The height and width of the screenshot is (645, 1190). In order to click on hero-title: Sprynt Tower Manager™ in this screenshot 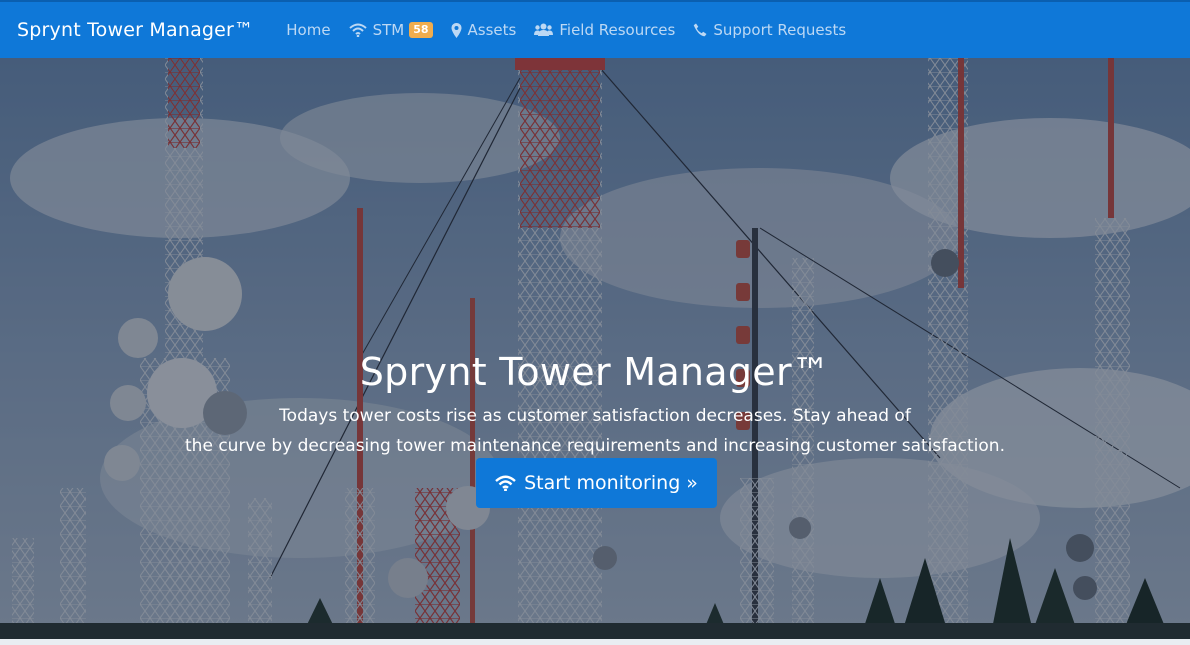, I will do `click(595, 372)`.